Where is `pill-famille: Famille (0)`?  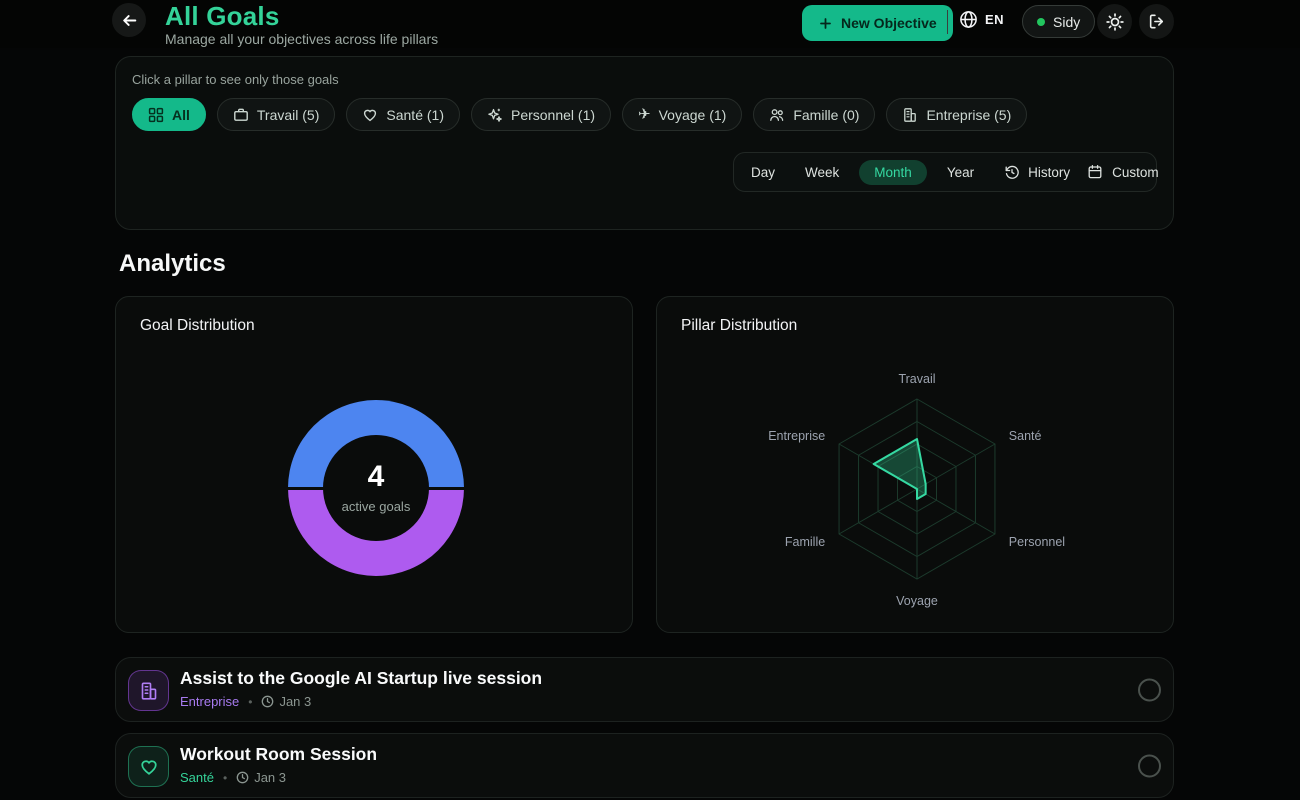 pill-famille: Famille (0) is located at coordinates (814, 114).